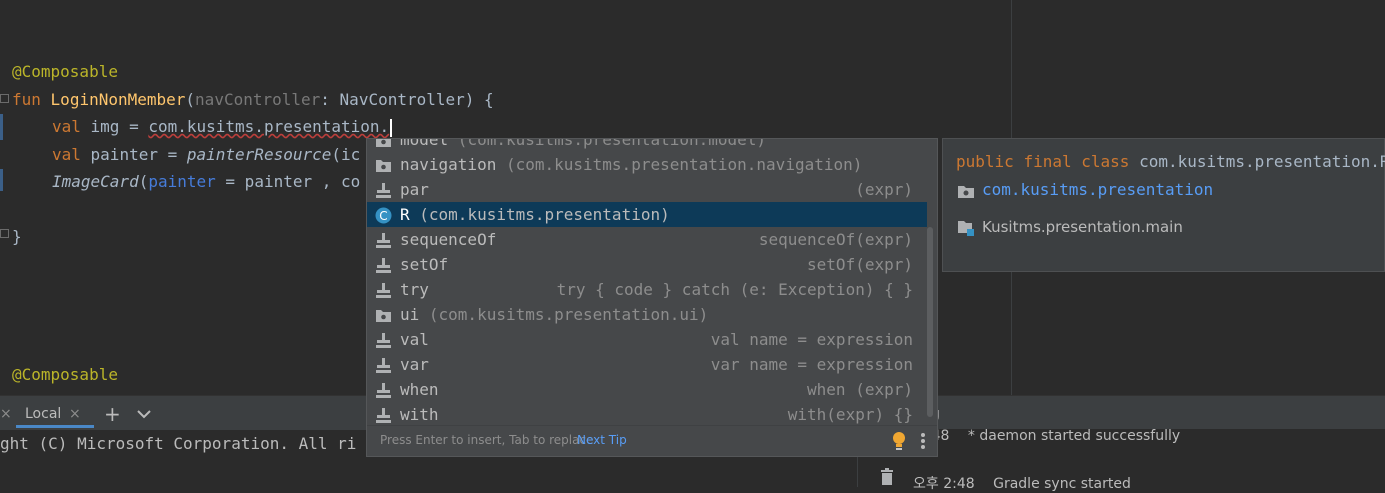  I want to click on code-line-imagecard: ImageCard(painter = painter , co, so click(206, 182).